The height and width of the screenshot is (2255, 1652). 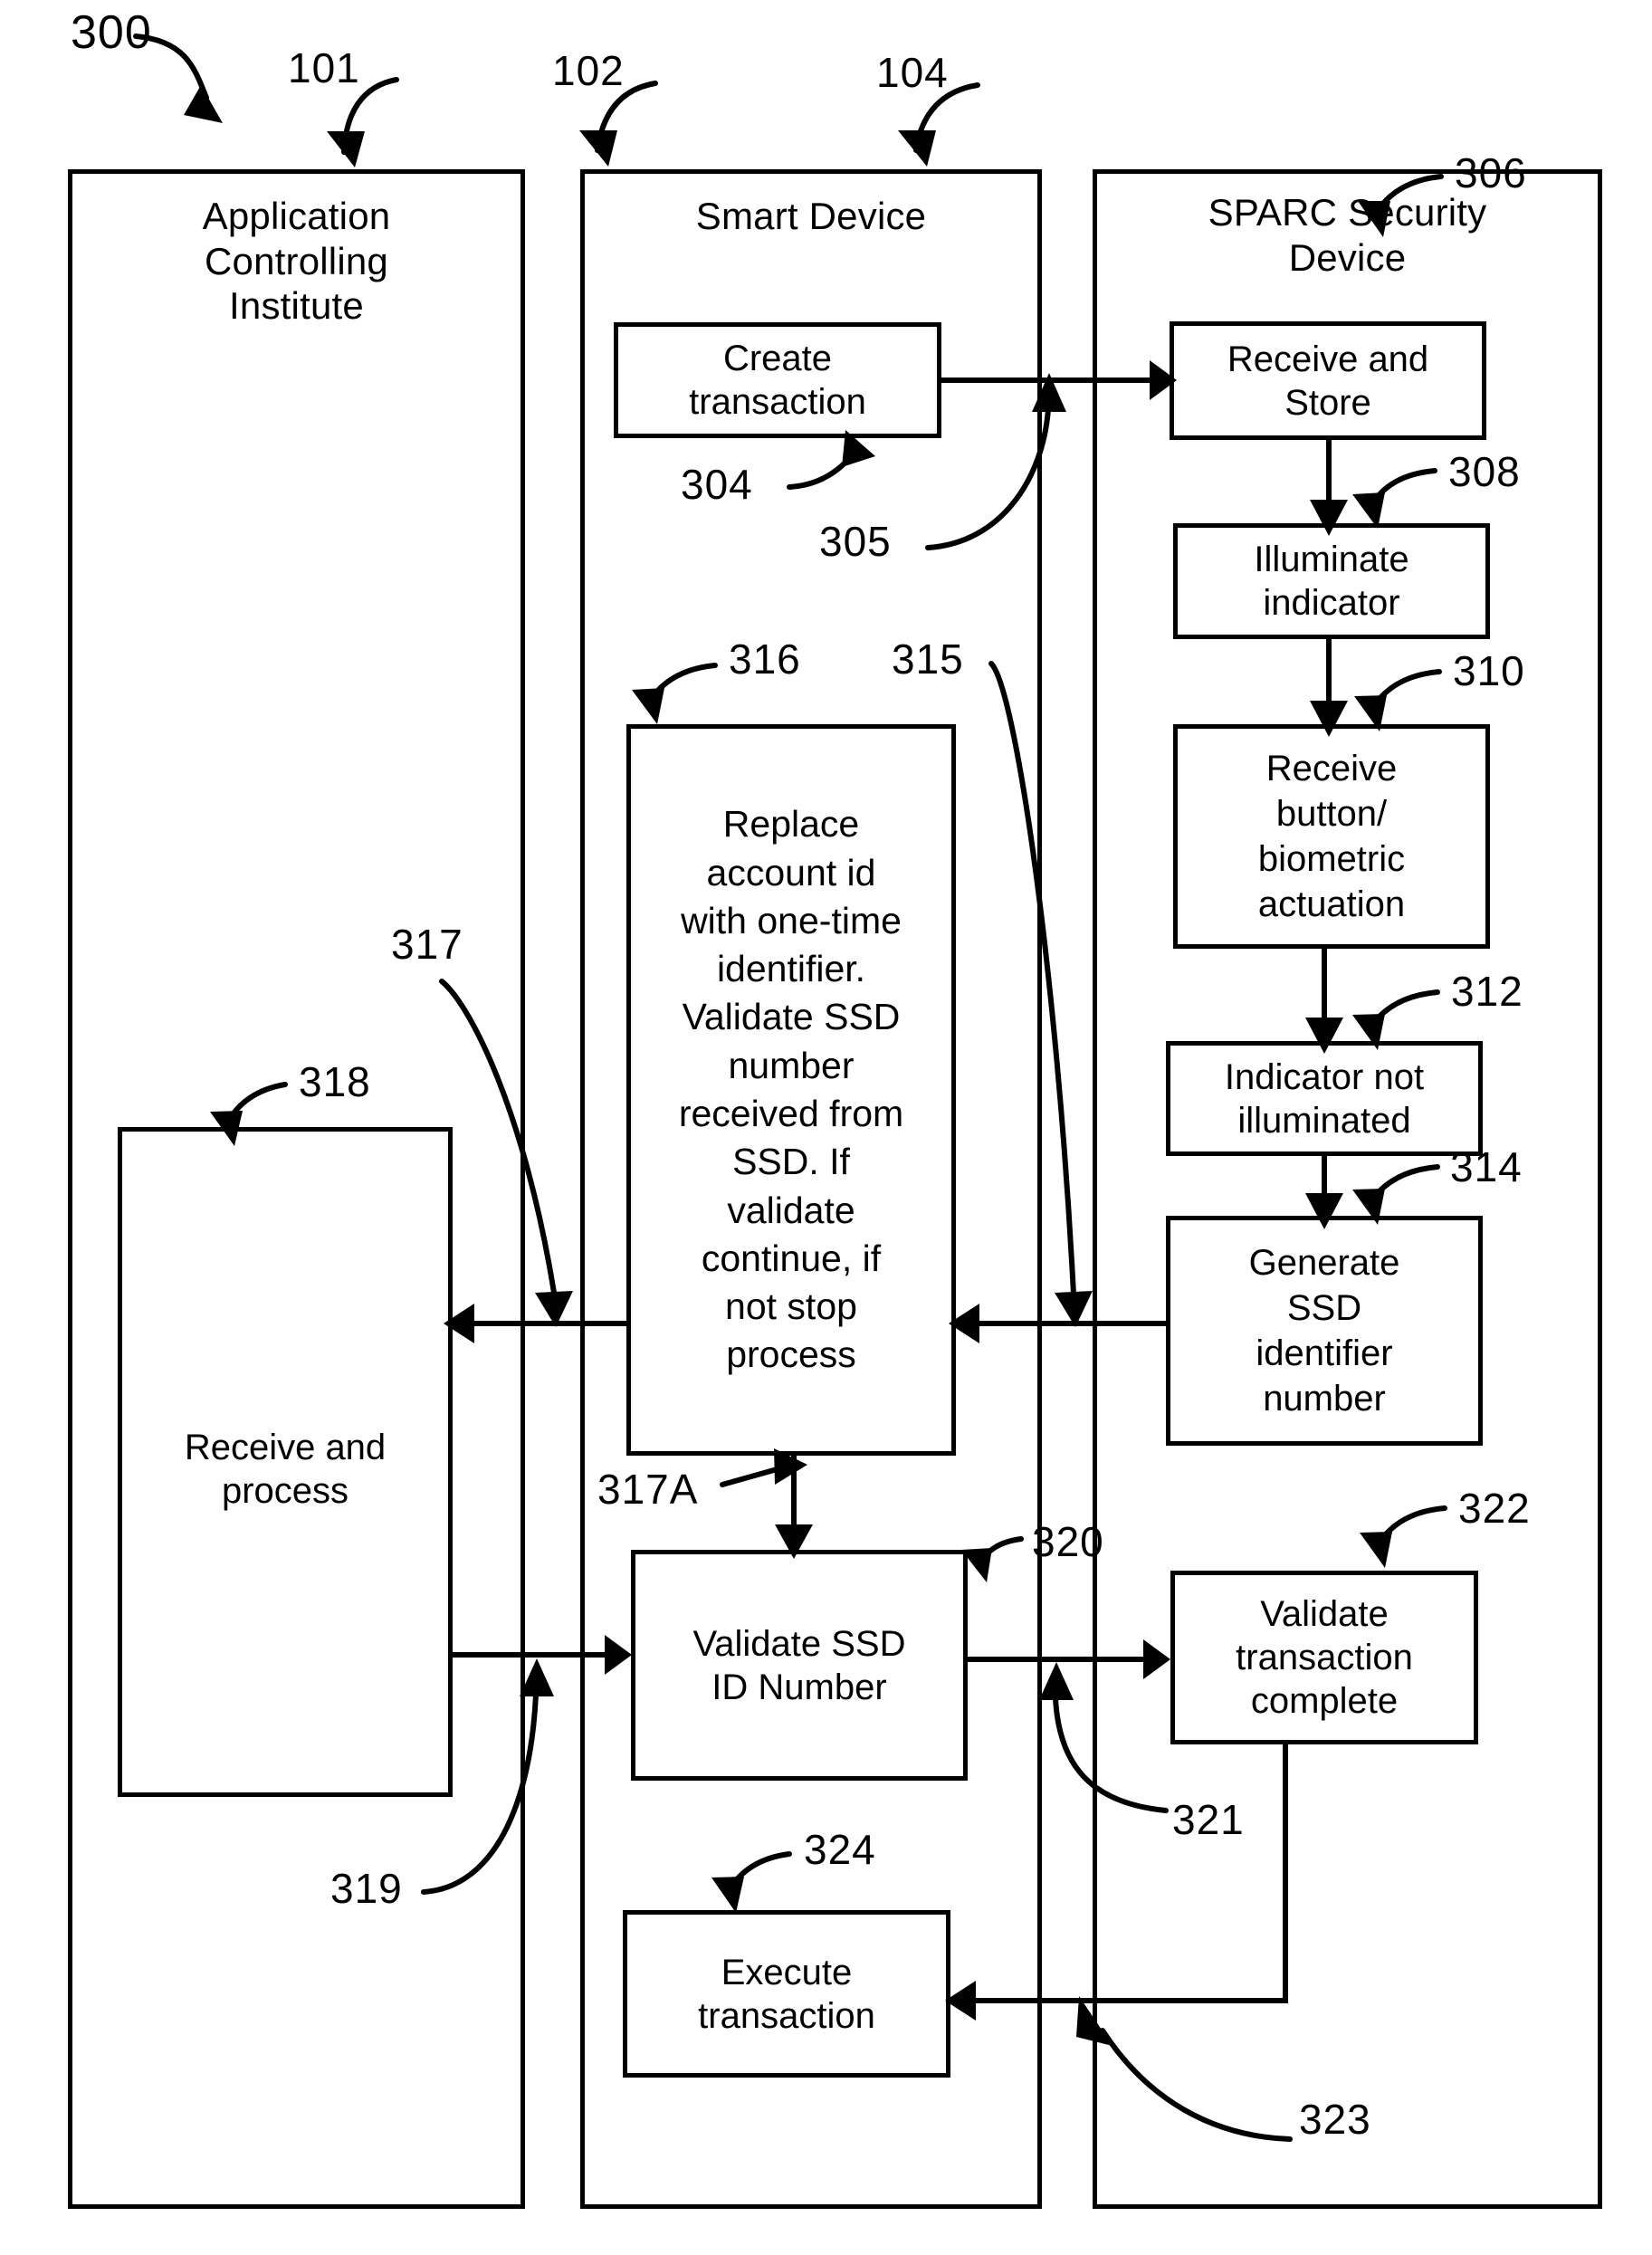 I want to click on box-receive-button-biometric-actuation: Receive button/ biometric actuation, so click(x=1331, y=836).